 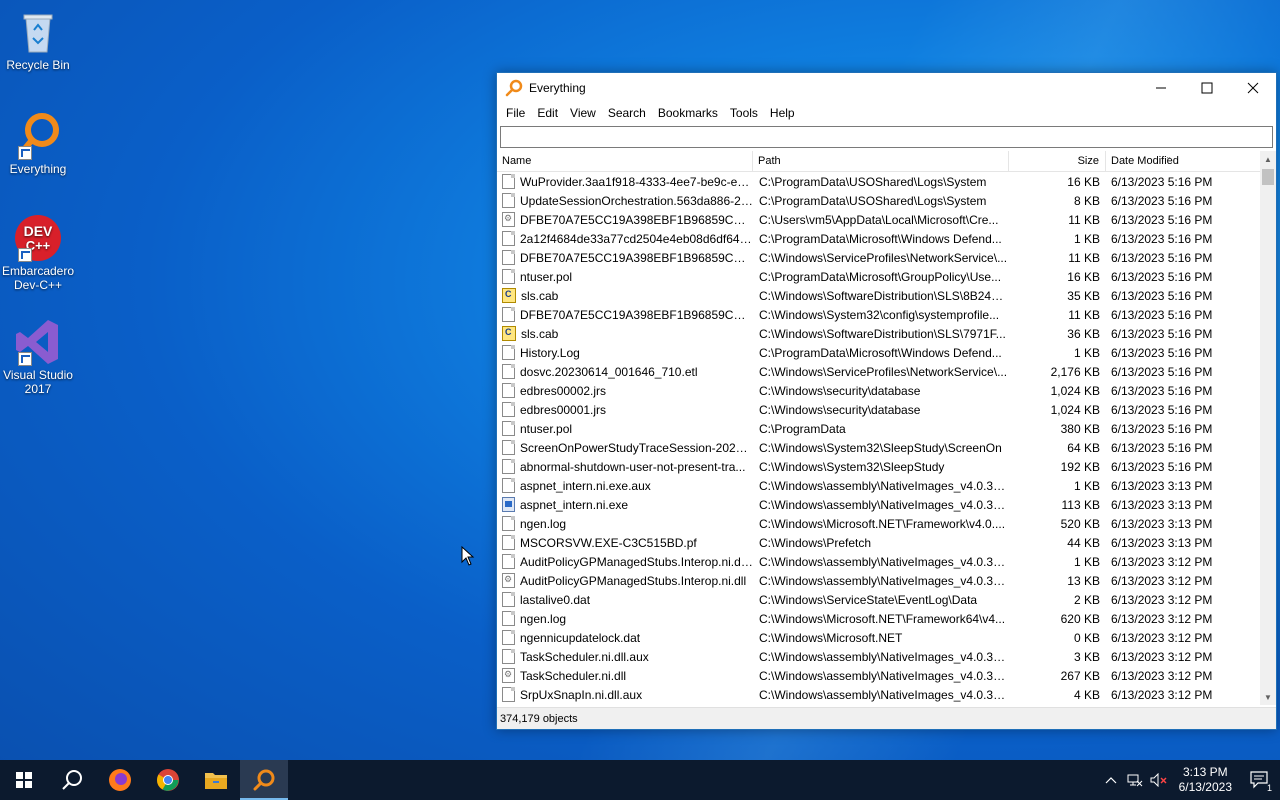 I want to click on desktop-icon-devcpp: DEV C++ Embarcadero Dev-C++, so click(x=38, y=253).